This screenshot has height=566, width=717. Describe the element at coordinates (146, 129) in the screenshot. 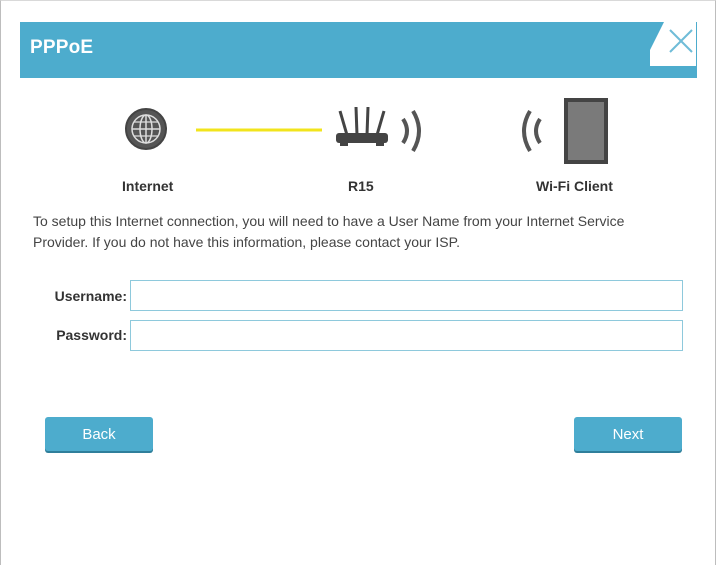

I see `globe-icon` at that location.